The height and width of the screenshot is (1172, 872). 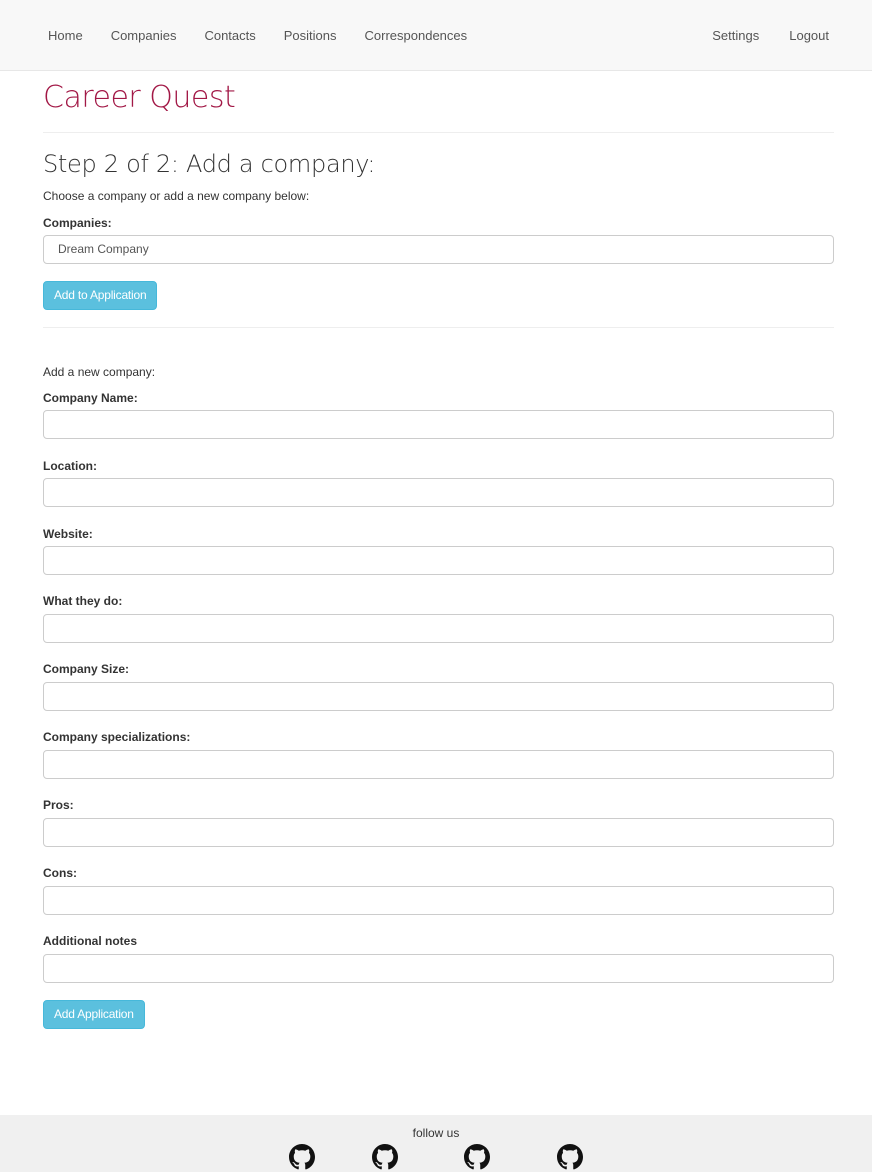 I want to click on nav-logout-link: Logout, so click(x=809, y=35).